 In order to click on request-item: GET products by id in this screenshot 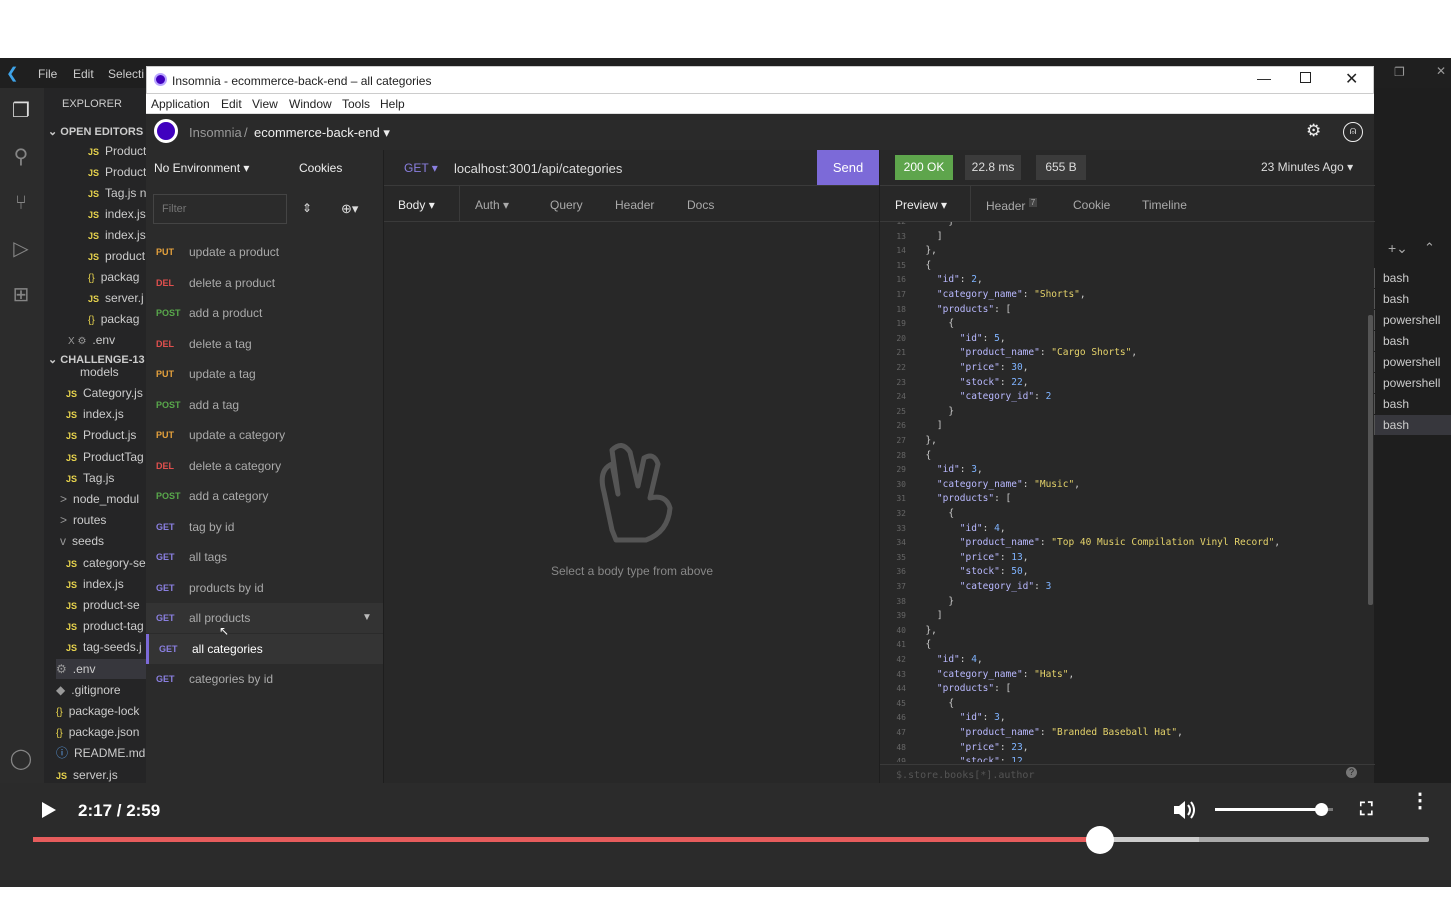, I will do `click(264, 588)`.